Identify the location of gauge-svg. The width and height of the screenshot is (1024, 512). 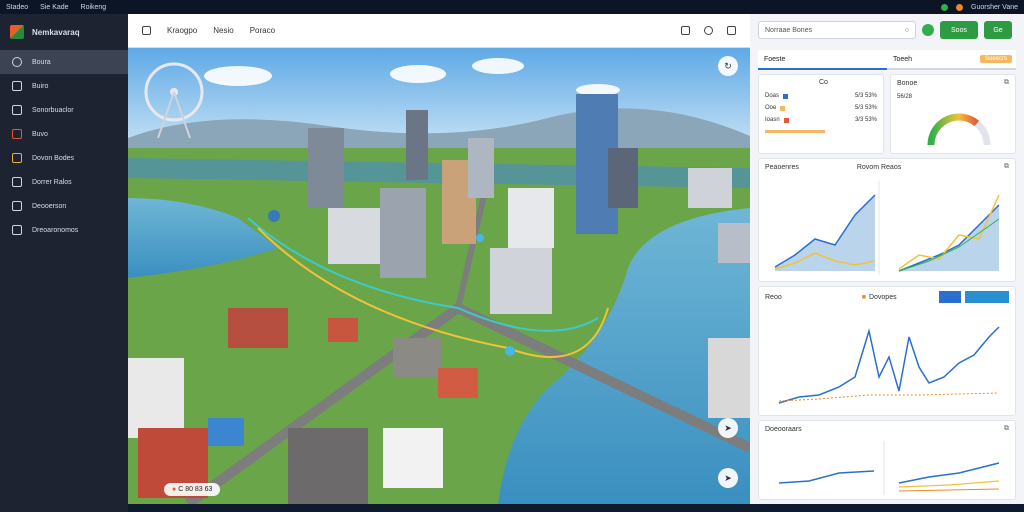
(959, 129).